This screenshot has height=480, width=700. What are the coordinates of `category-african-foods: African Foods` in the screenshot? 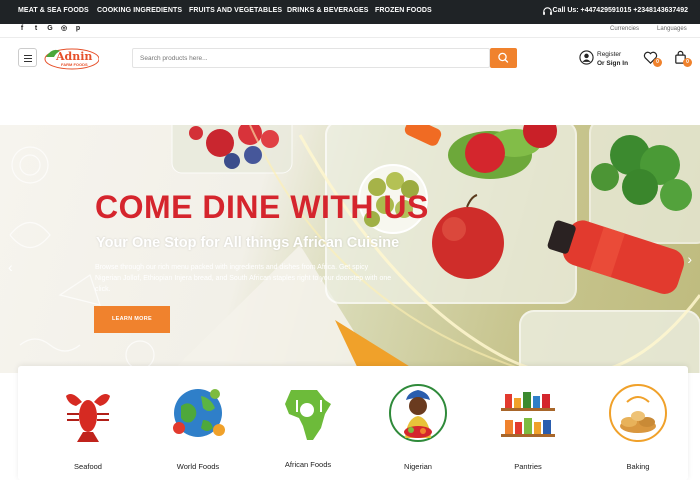 It's located at (308, 423).